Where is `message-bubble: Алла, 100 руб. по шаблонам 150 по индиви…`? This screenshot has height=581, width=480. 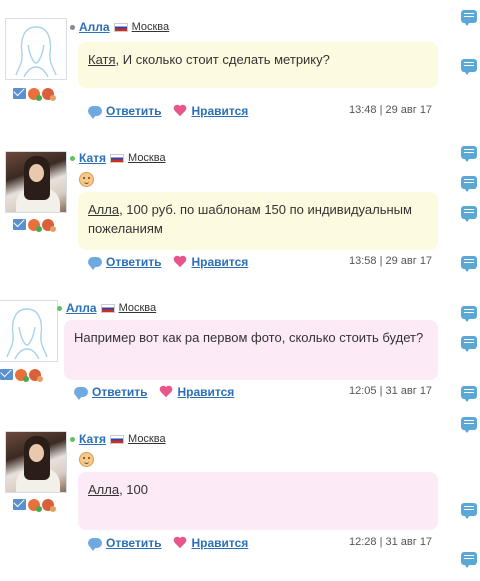 message-bubble: Алла, 100 руб. по шаблонам 150 по индиви… is located at coordinates (258, 221).